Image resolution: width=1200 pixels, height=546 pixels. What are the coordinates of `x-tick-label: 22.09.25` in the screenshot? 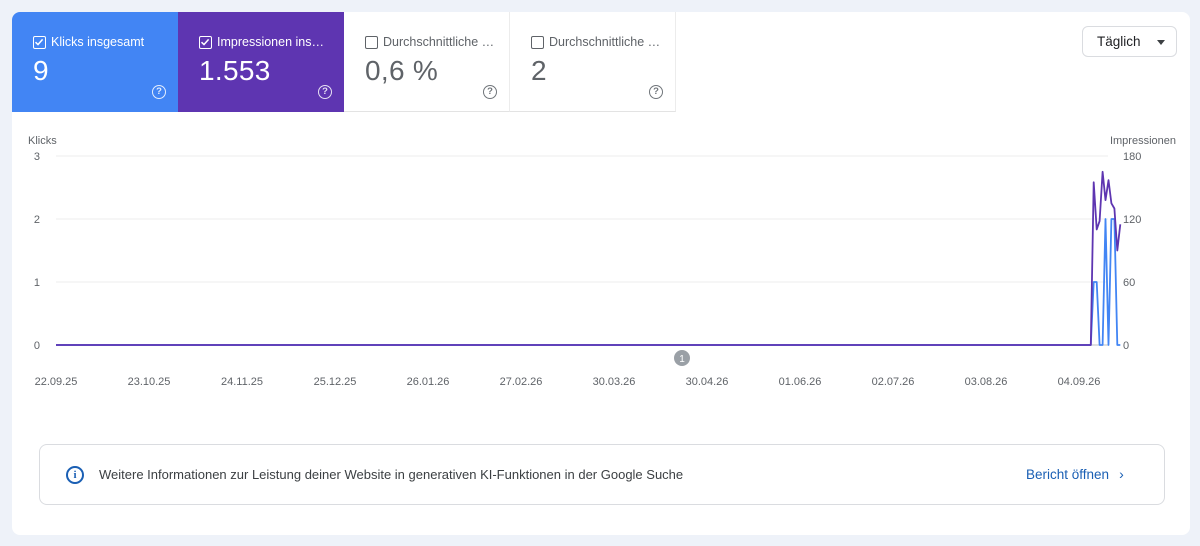 It's located at (56, 382).